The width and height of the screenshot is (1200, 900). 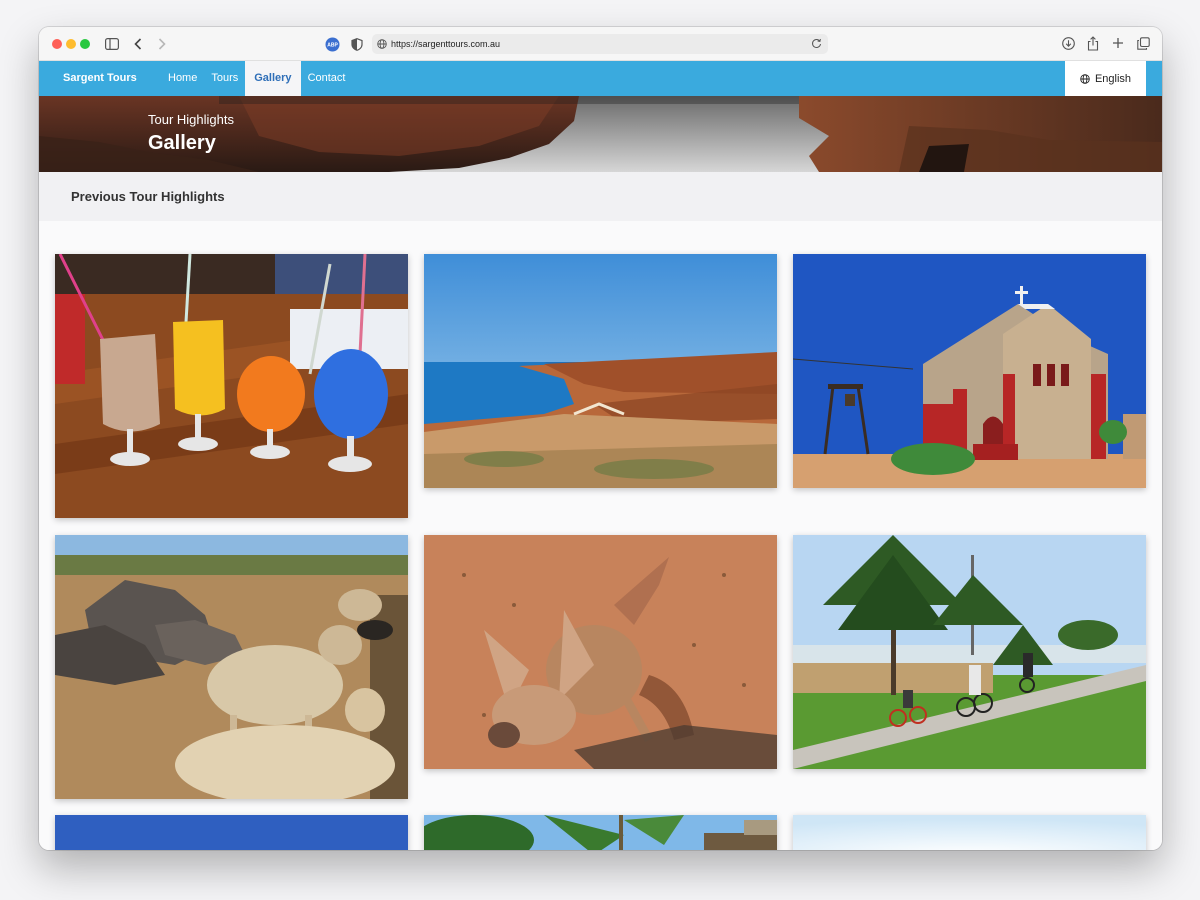 What do you see at coordinates (969, 832) in the screenshot?
I see `gallery-photo-bright-sky` at bounding box center [969, 832].